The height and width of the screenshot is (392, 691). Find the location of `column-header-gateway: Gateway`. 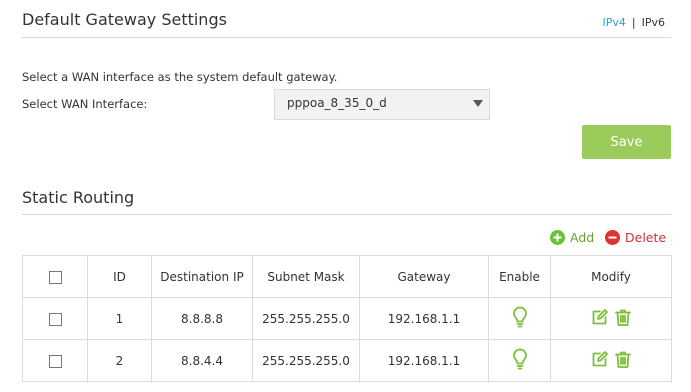

column-header-gateway: Gateway is located at coordinates (424, 276).